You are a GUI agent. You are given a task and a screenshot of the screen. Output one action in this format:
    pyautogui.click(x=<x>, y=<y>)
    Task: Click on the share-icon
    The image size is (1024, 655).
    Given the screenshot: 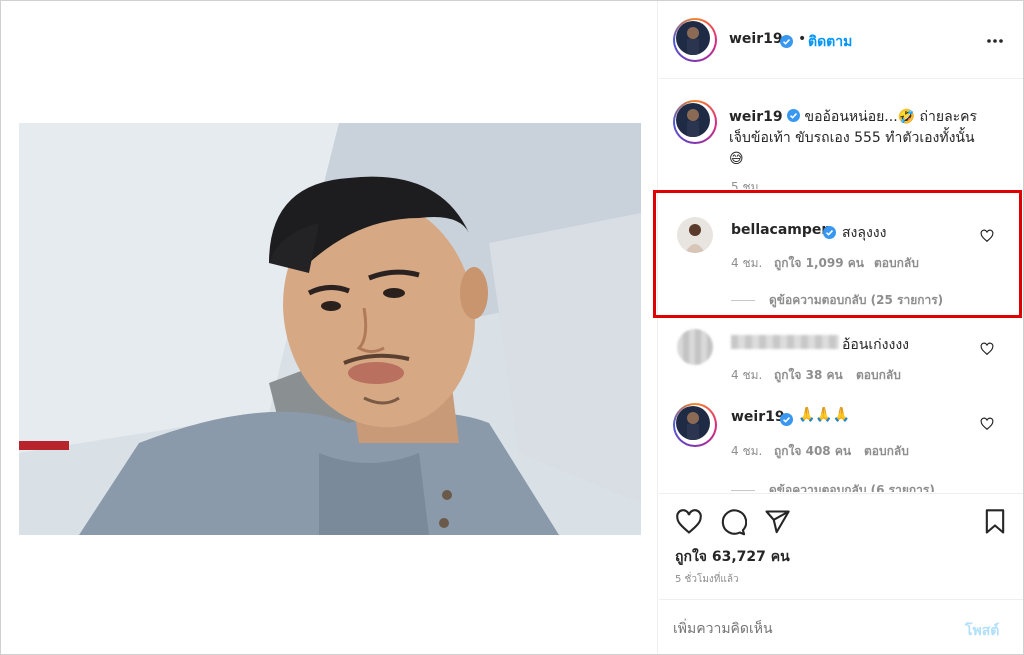 What is the action you would take?
    pyautogui.click(x=777, y=524)
    